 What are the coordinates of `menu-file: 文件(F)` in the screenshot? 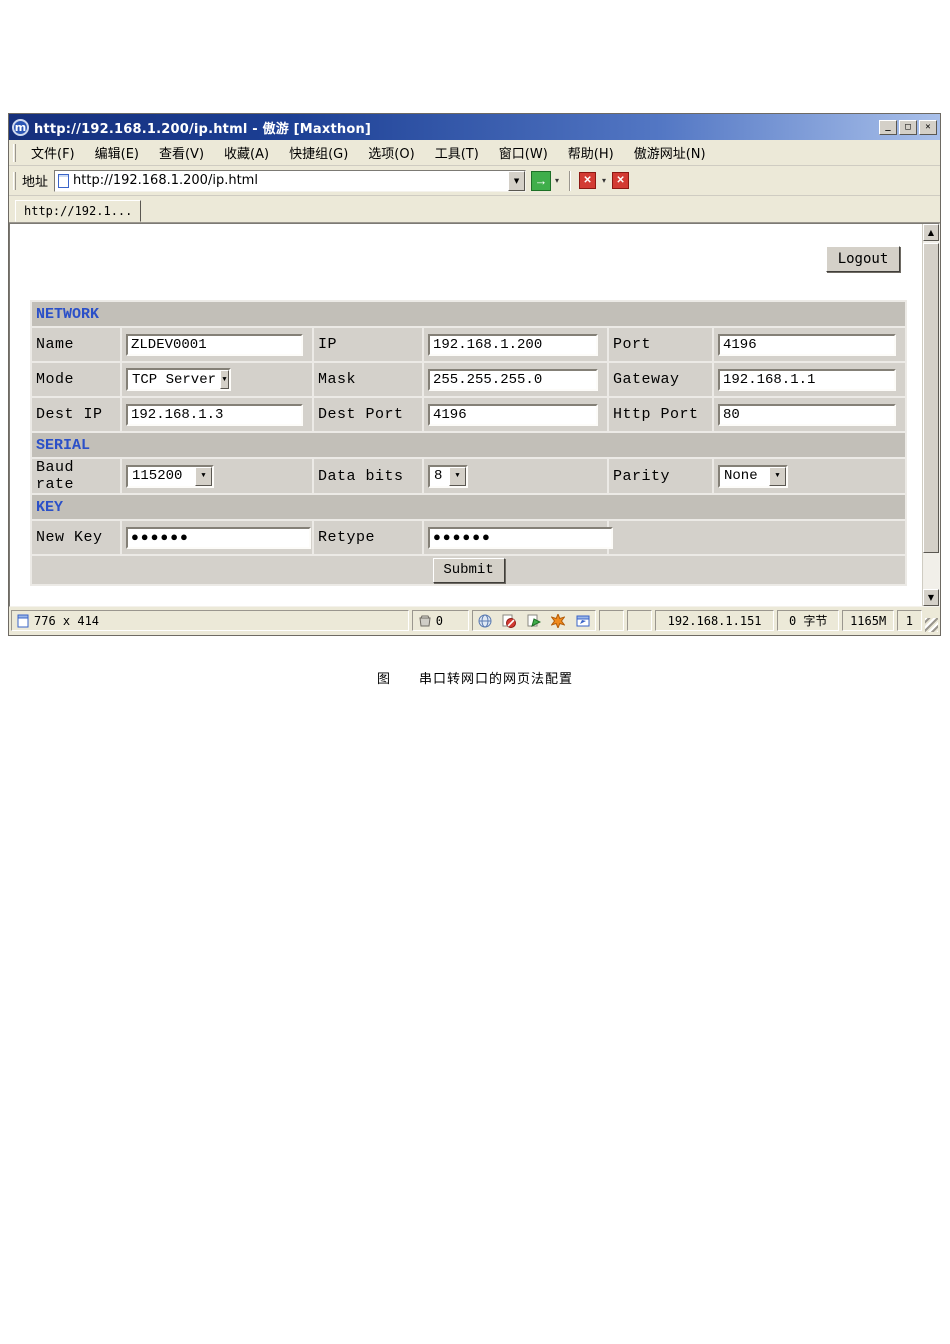 It's located at (53, 152).